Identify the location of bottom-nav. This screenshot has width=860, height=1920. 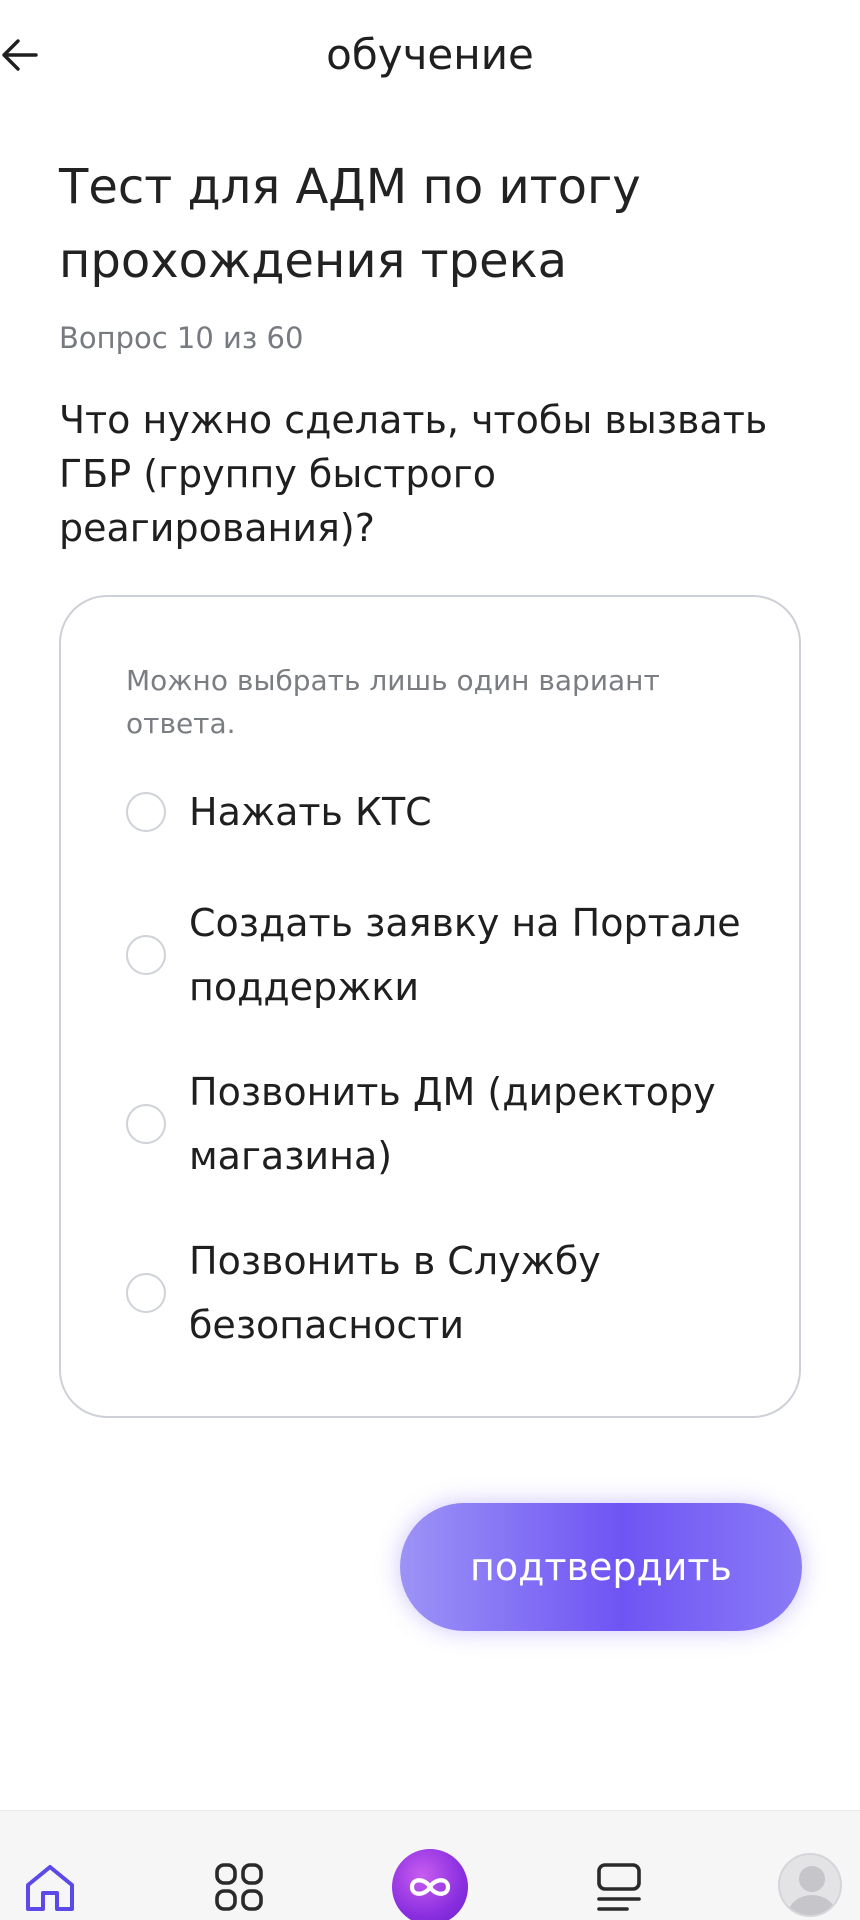
(430, 1865).